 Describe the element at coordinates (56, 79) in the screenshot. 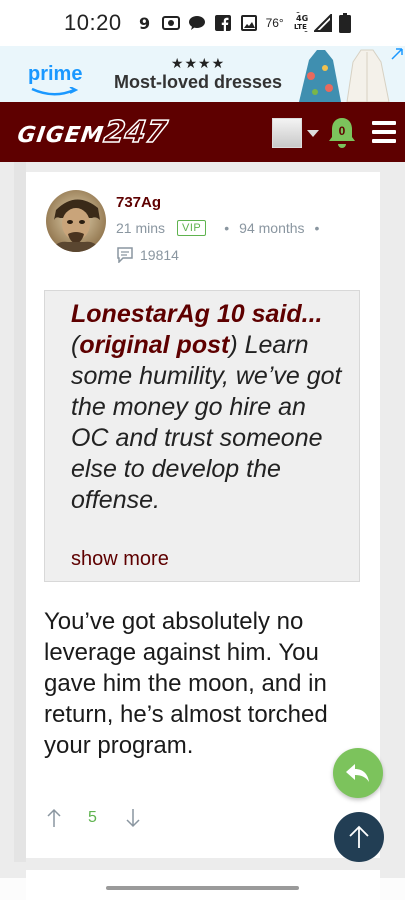

I see `prime-logo: prime` at that location.